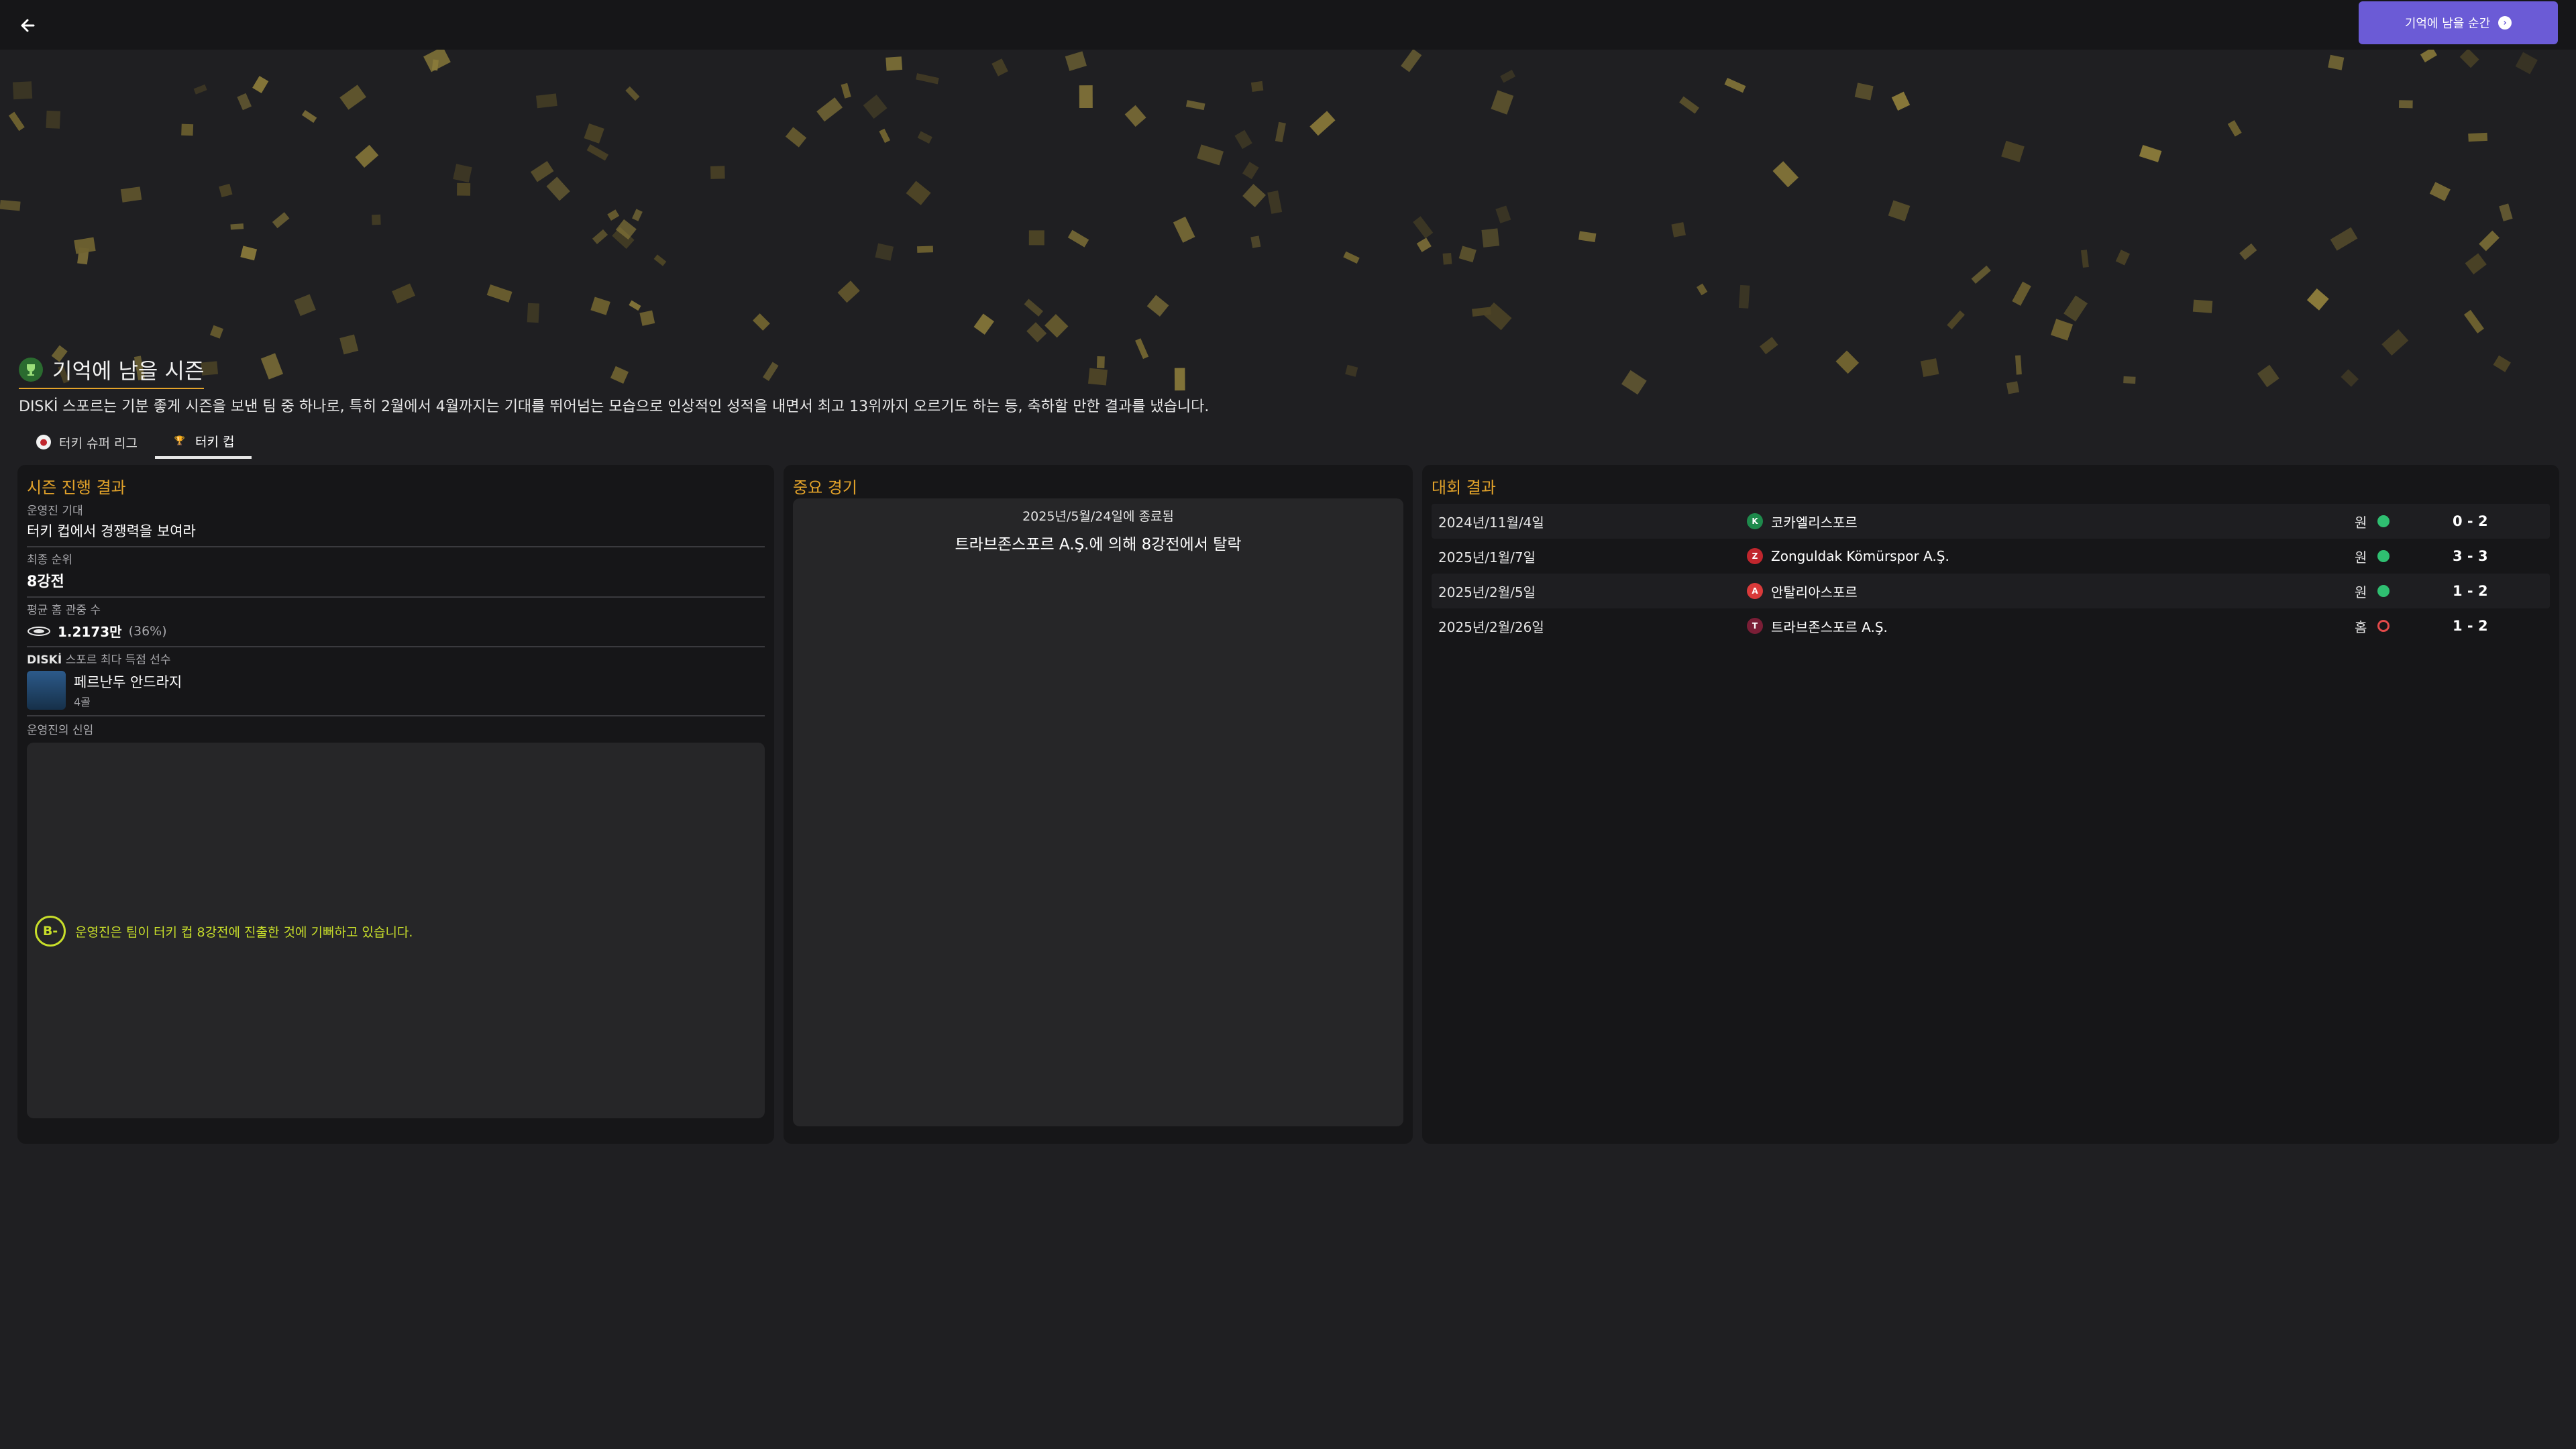 The width and height of the screenshot is (2576, 1449). I want to click on opponent-cell: A 안탈리아스포르, so click(2051, 591).